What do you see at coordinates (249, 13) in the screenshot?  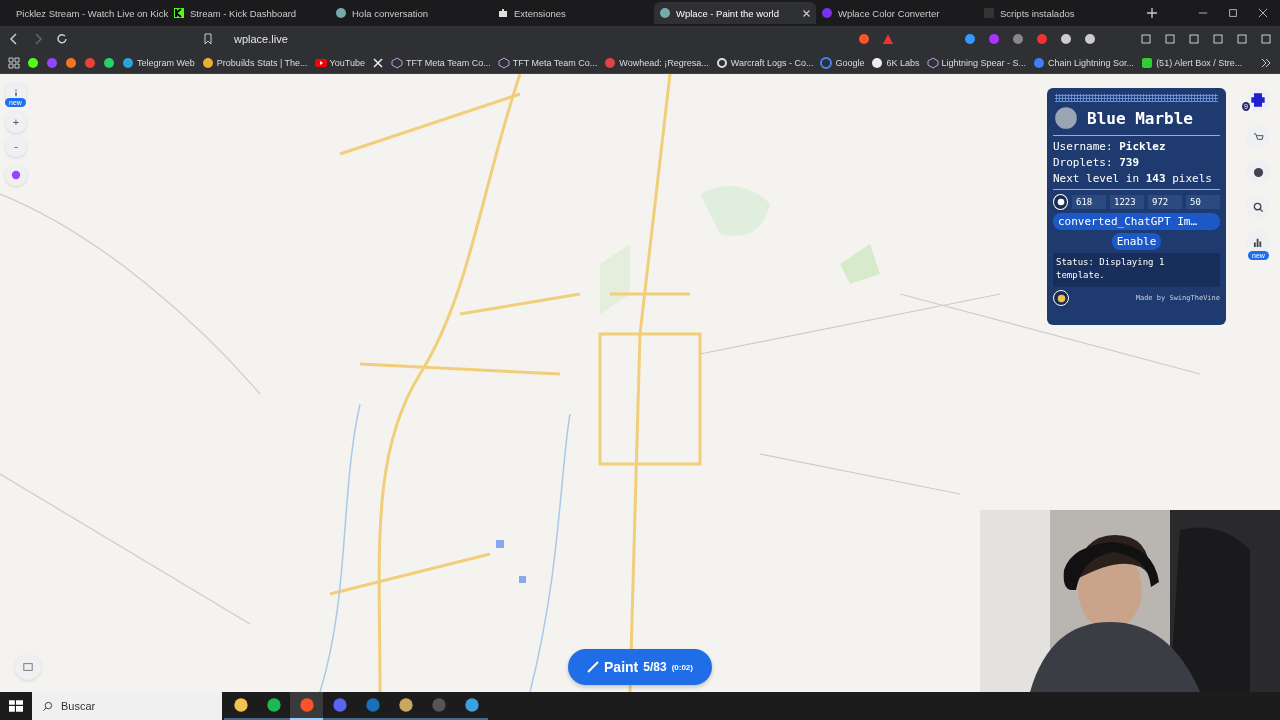 I see `browser-tab: Stream - Kick Dashboard` at bounding box center [249, 13].